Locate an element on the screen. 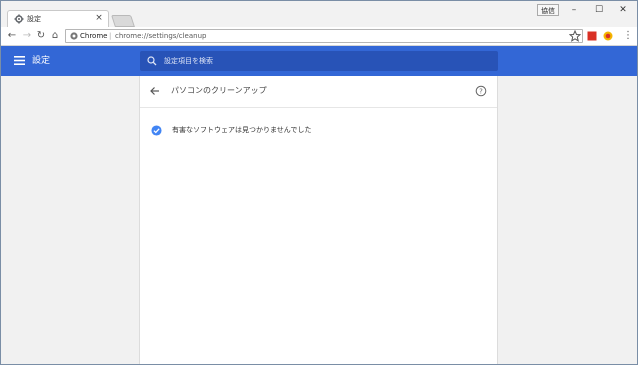 The image size is (640, 367). tab-close-icon: × is located at coordinates (99, 18).